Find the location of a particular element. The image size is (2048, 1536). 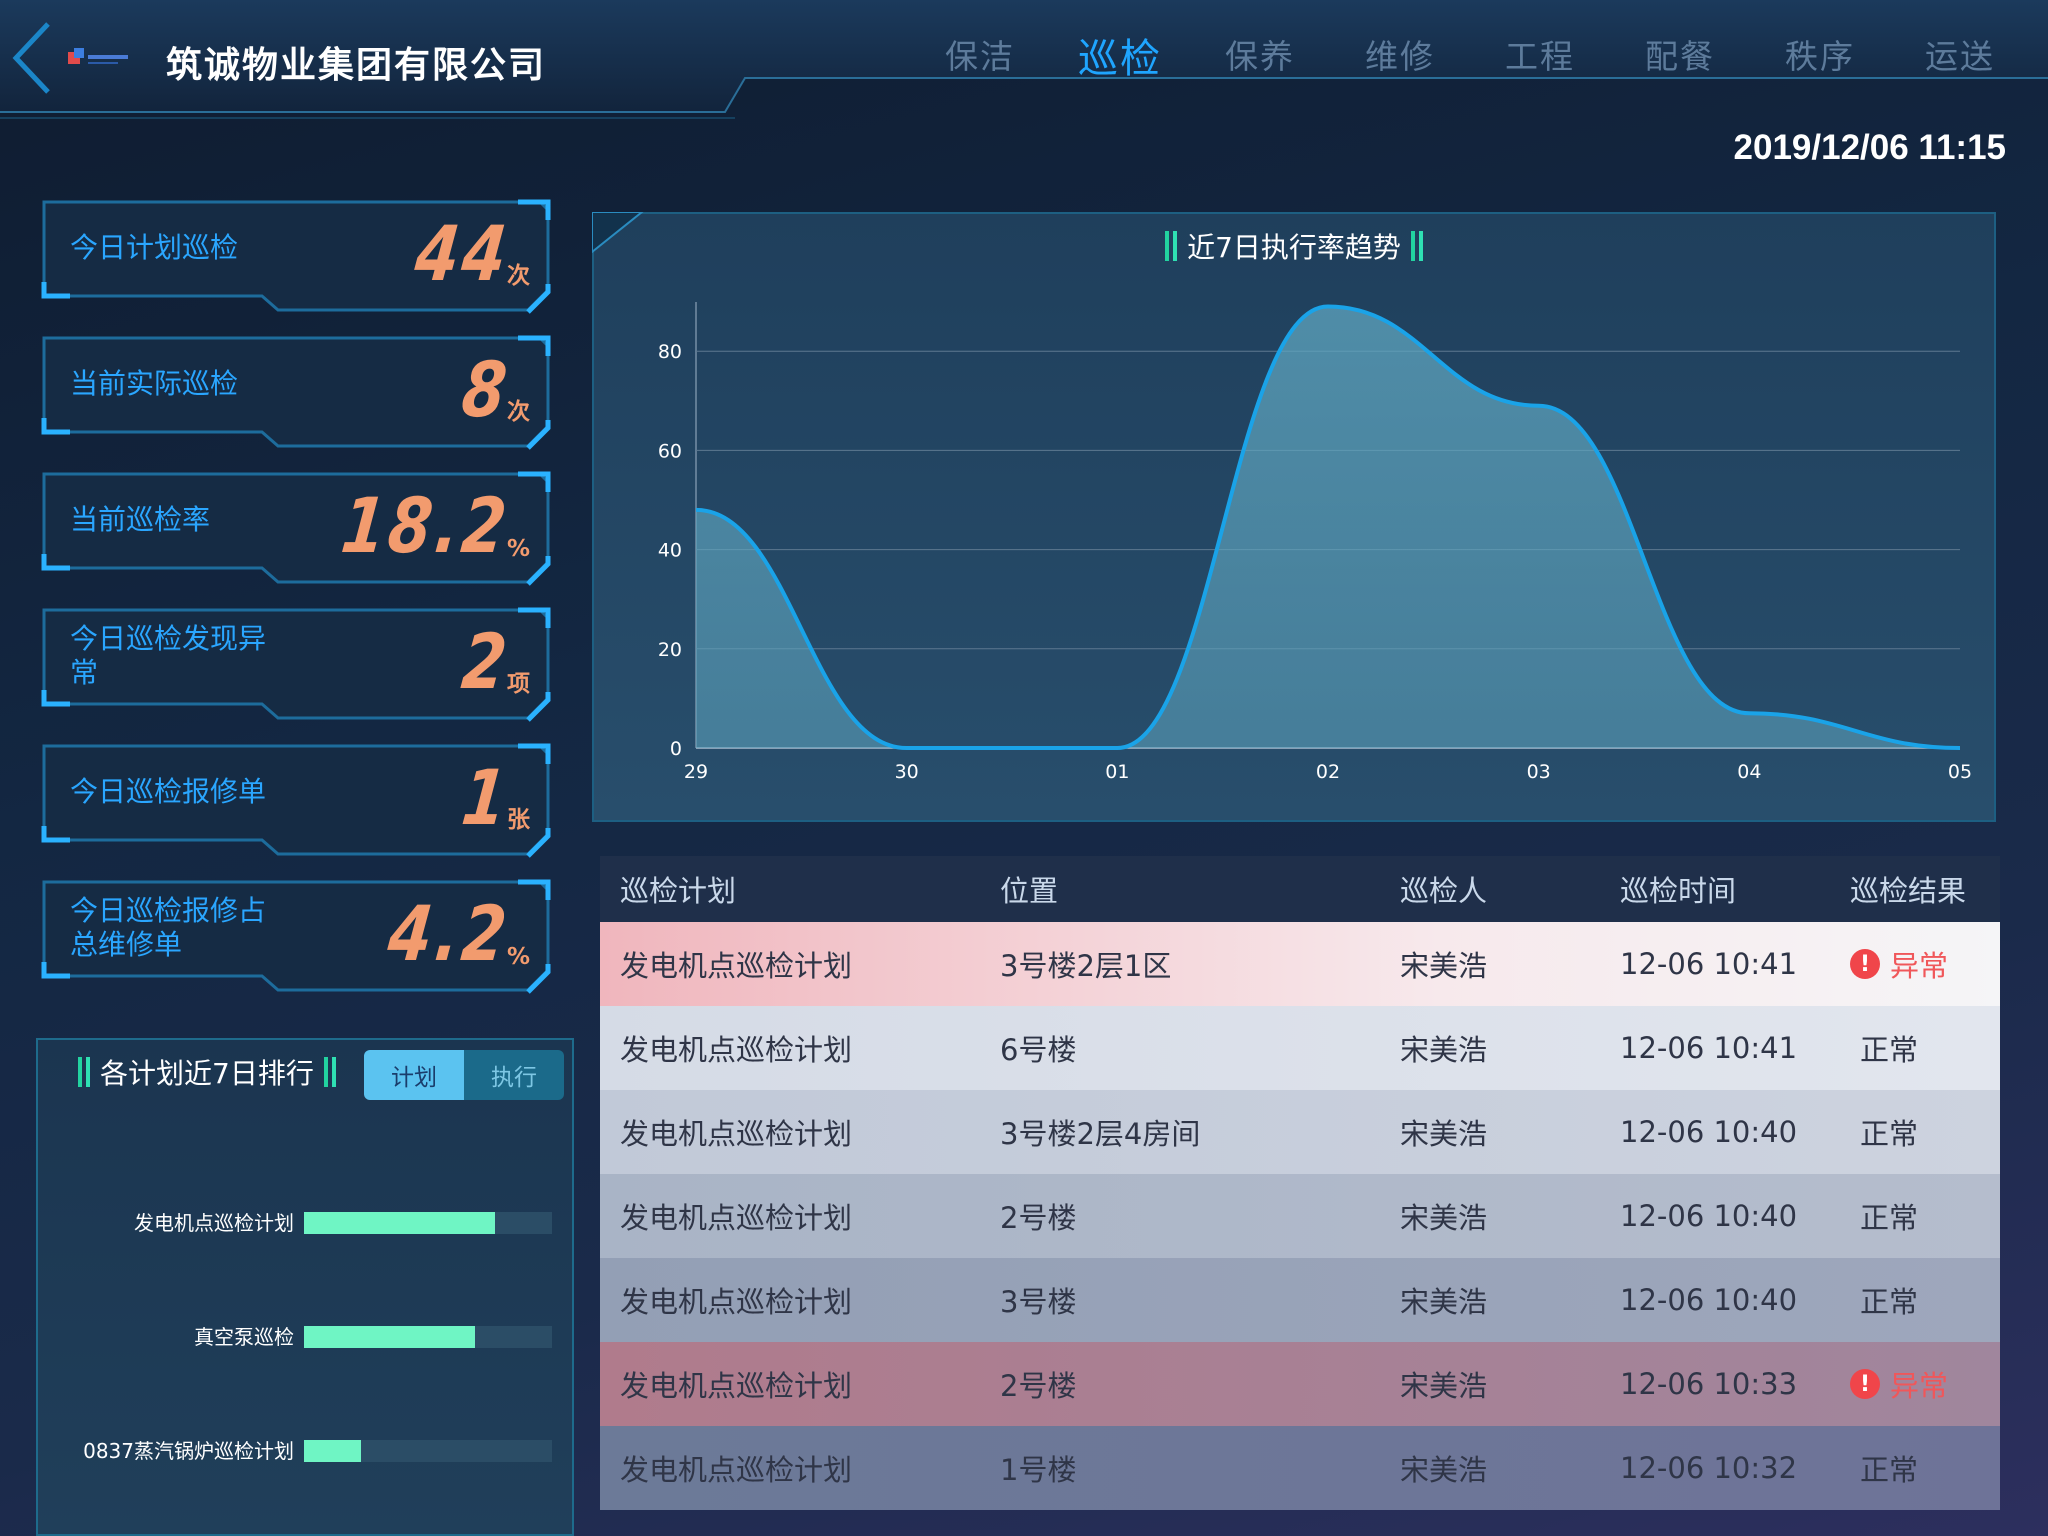

y-tick-label: 0 is located at coordinates (676, 749).